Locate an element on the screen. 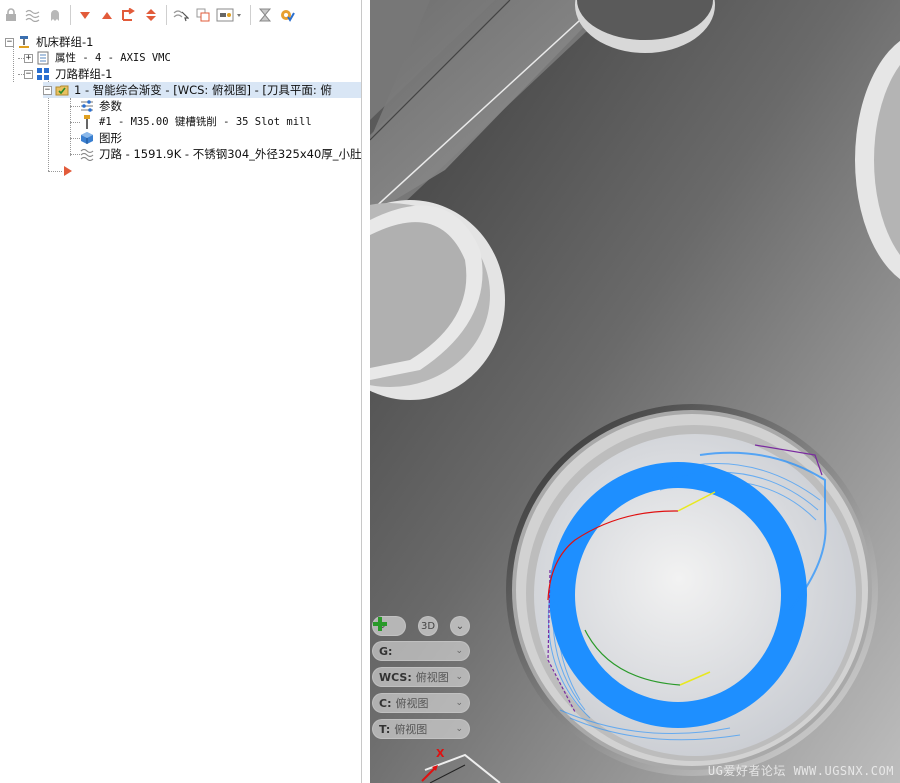  tree-item-geometry: 图形 is located at coordinates (101, 138).